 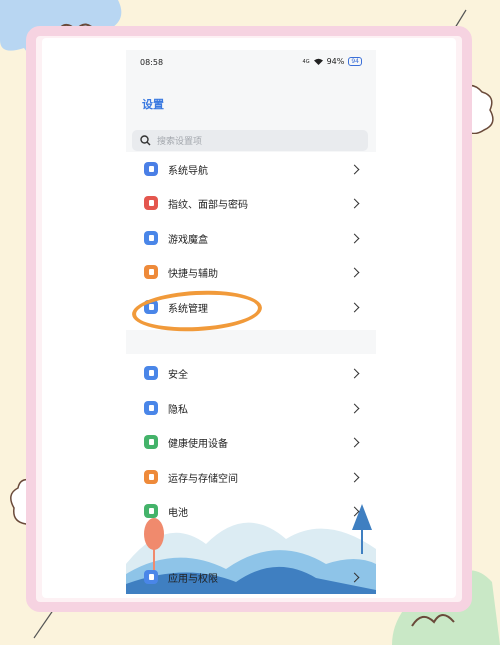 What do you see at coordinates (151, 373) in the screenshot?
I see `security-icon` at bounding box center [151, 373].